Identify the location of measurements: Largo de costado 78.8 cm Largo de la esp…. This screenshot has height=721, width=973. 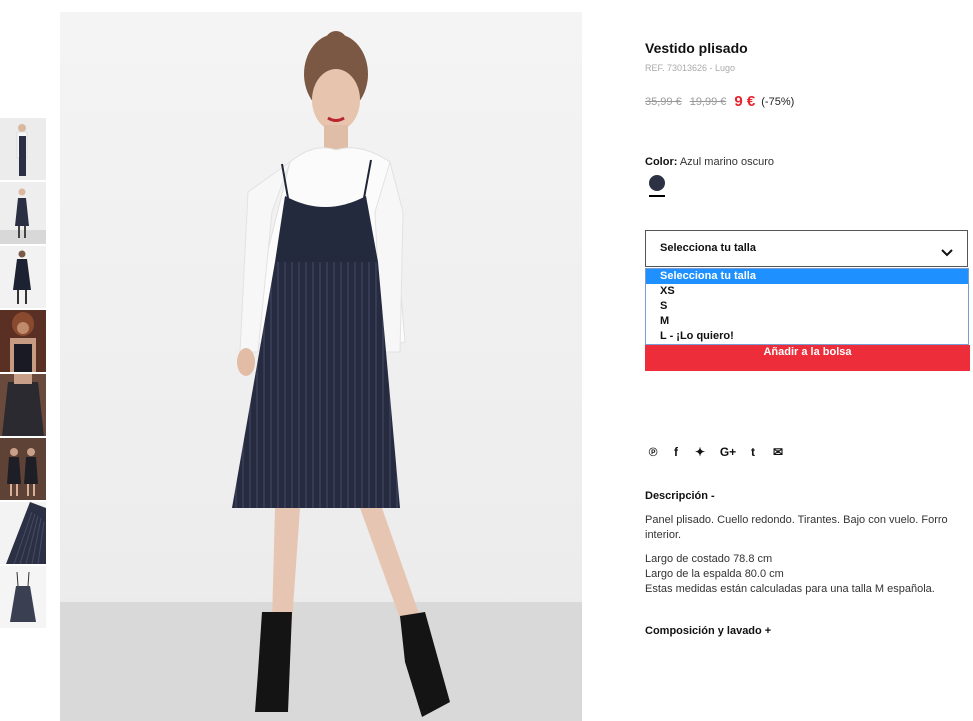
(790, 574).